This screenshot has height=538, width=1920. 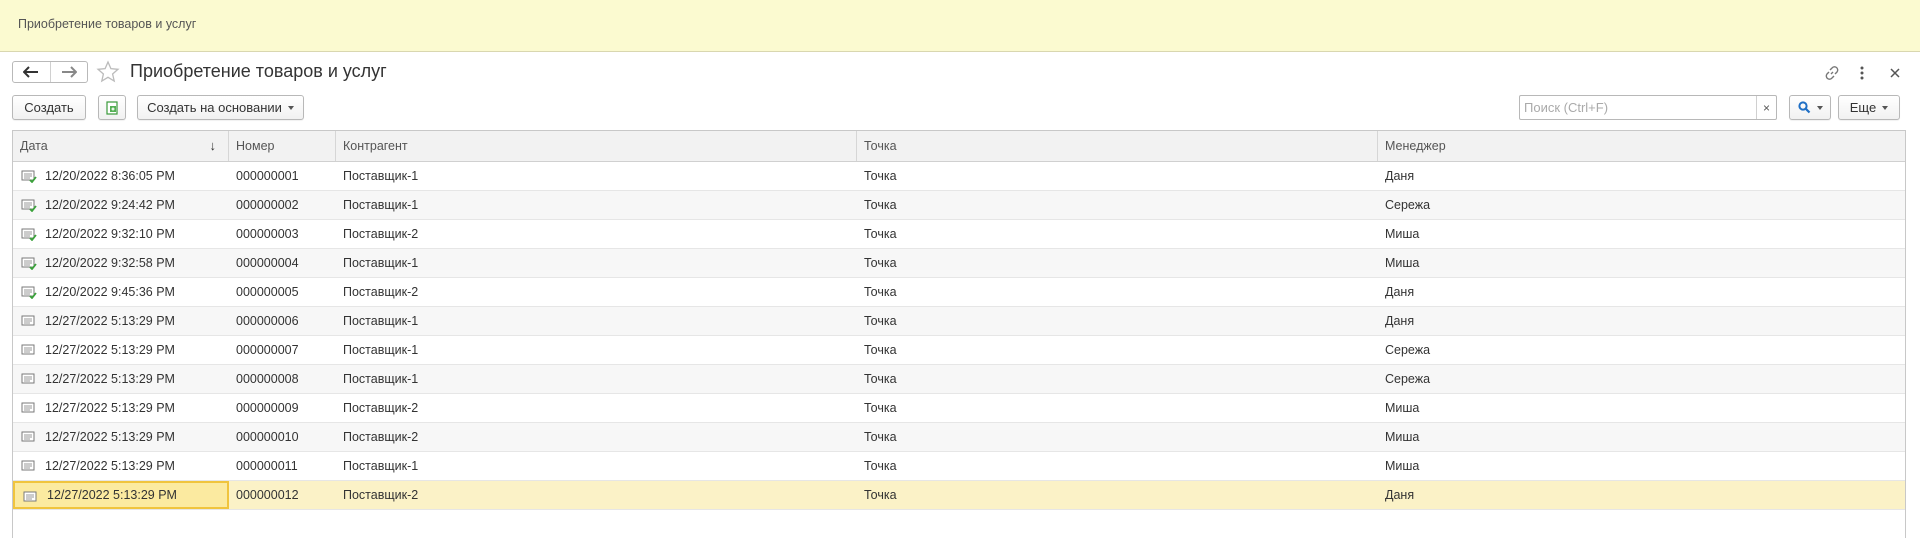 What do you see at coordinates (880, 234) in the screenshot?
I see `point-cell-text: Точка` at bounding box center [880, 234].